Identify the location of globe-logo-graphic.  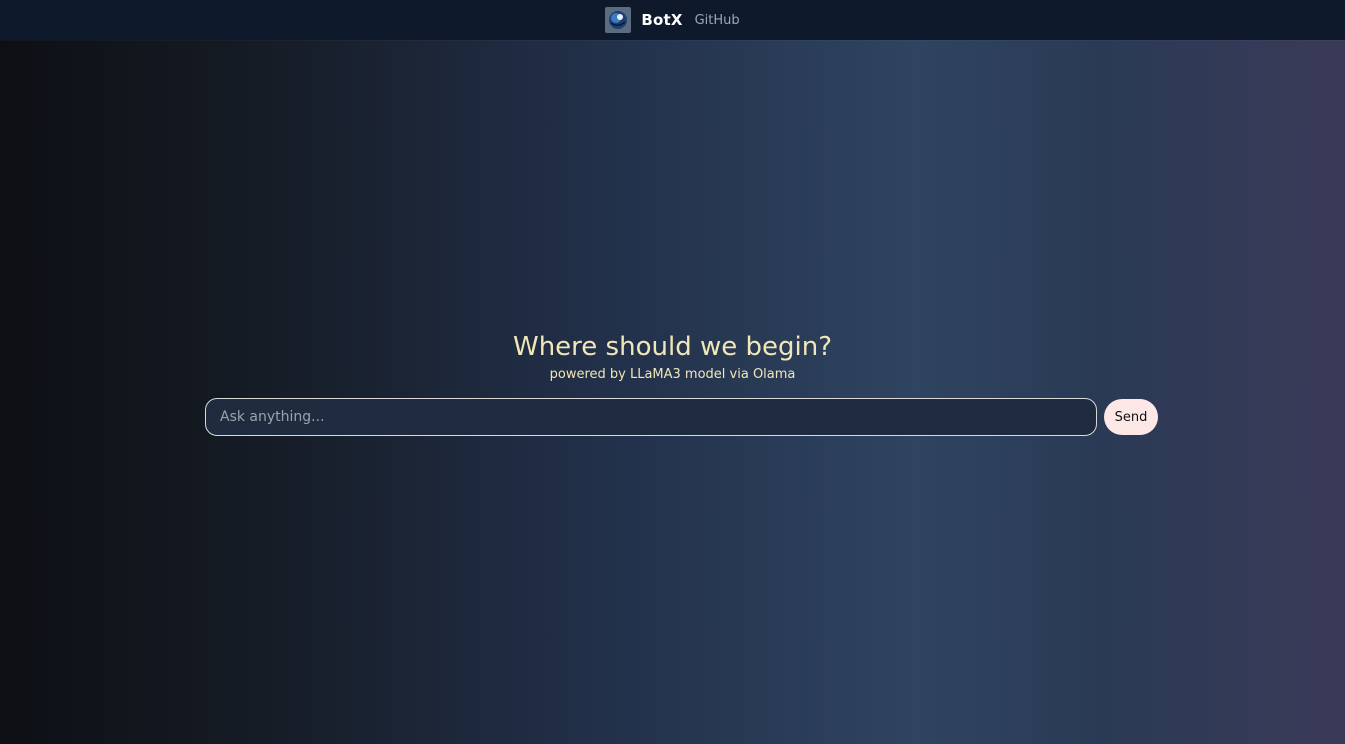
(618, 20).